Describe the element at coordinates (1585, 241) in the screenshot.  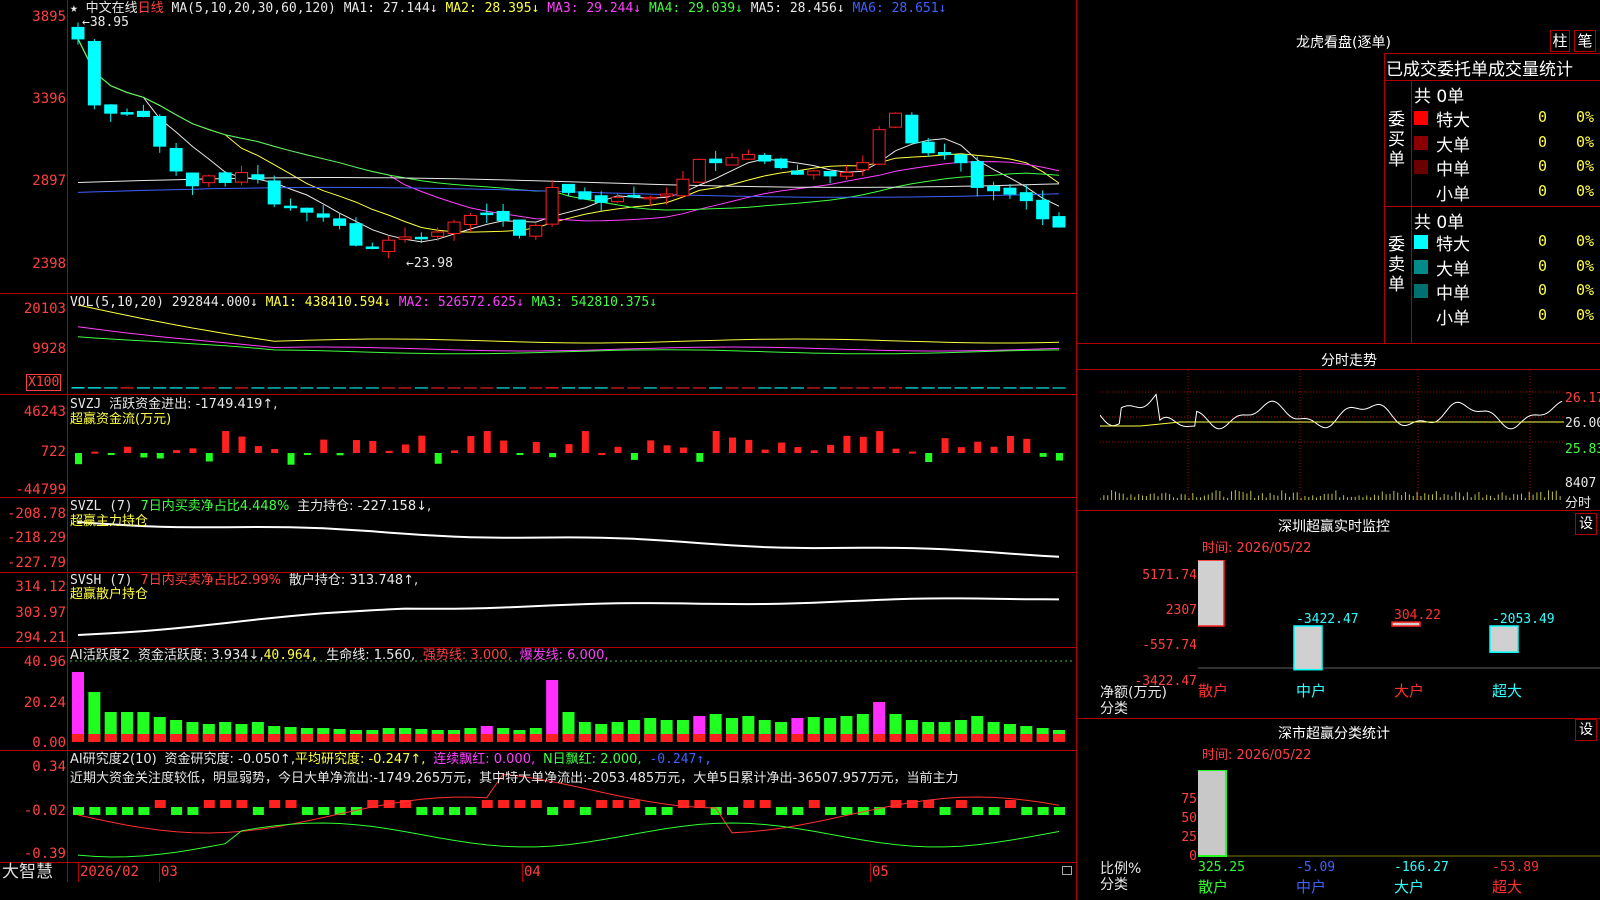
I see `order-percent: 0%` at that location.